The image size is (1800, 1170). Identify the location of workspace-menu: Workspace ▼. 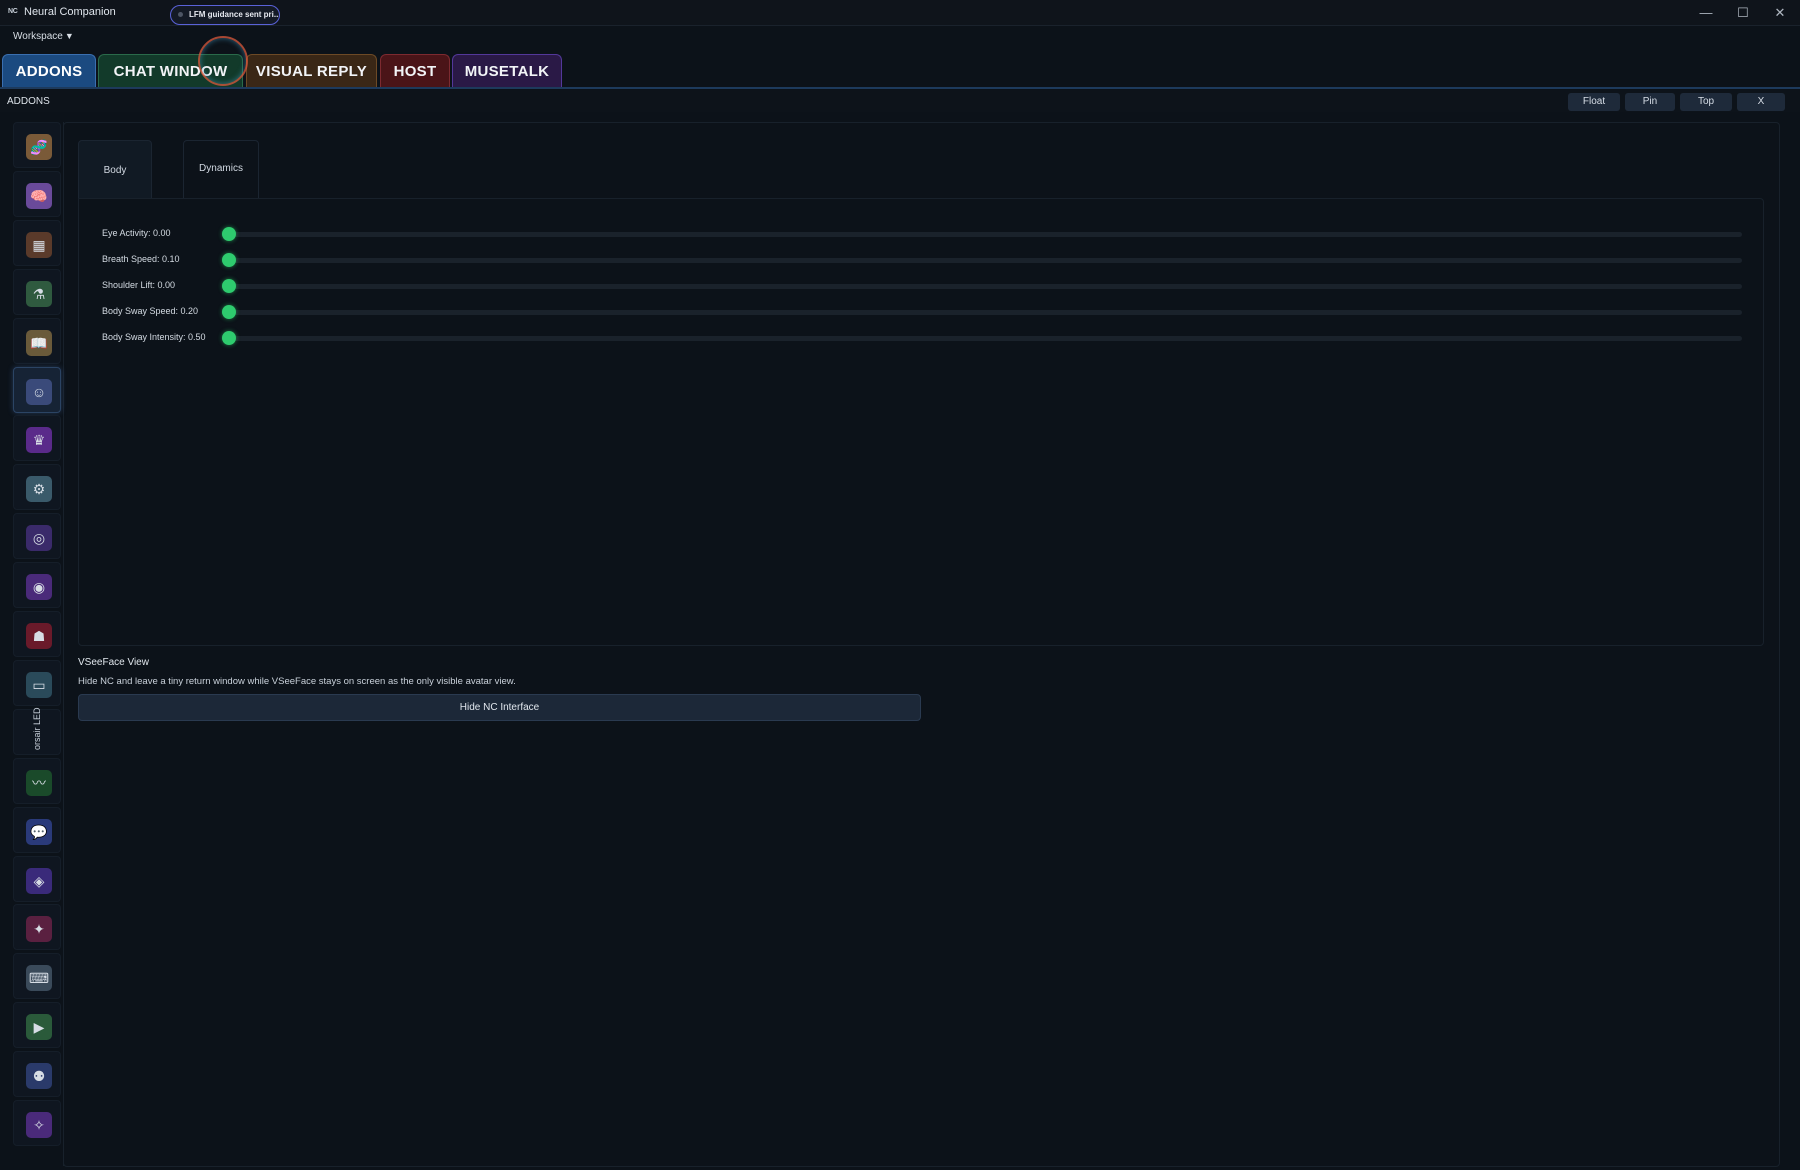
(43, 36).